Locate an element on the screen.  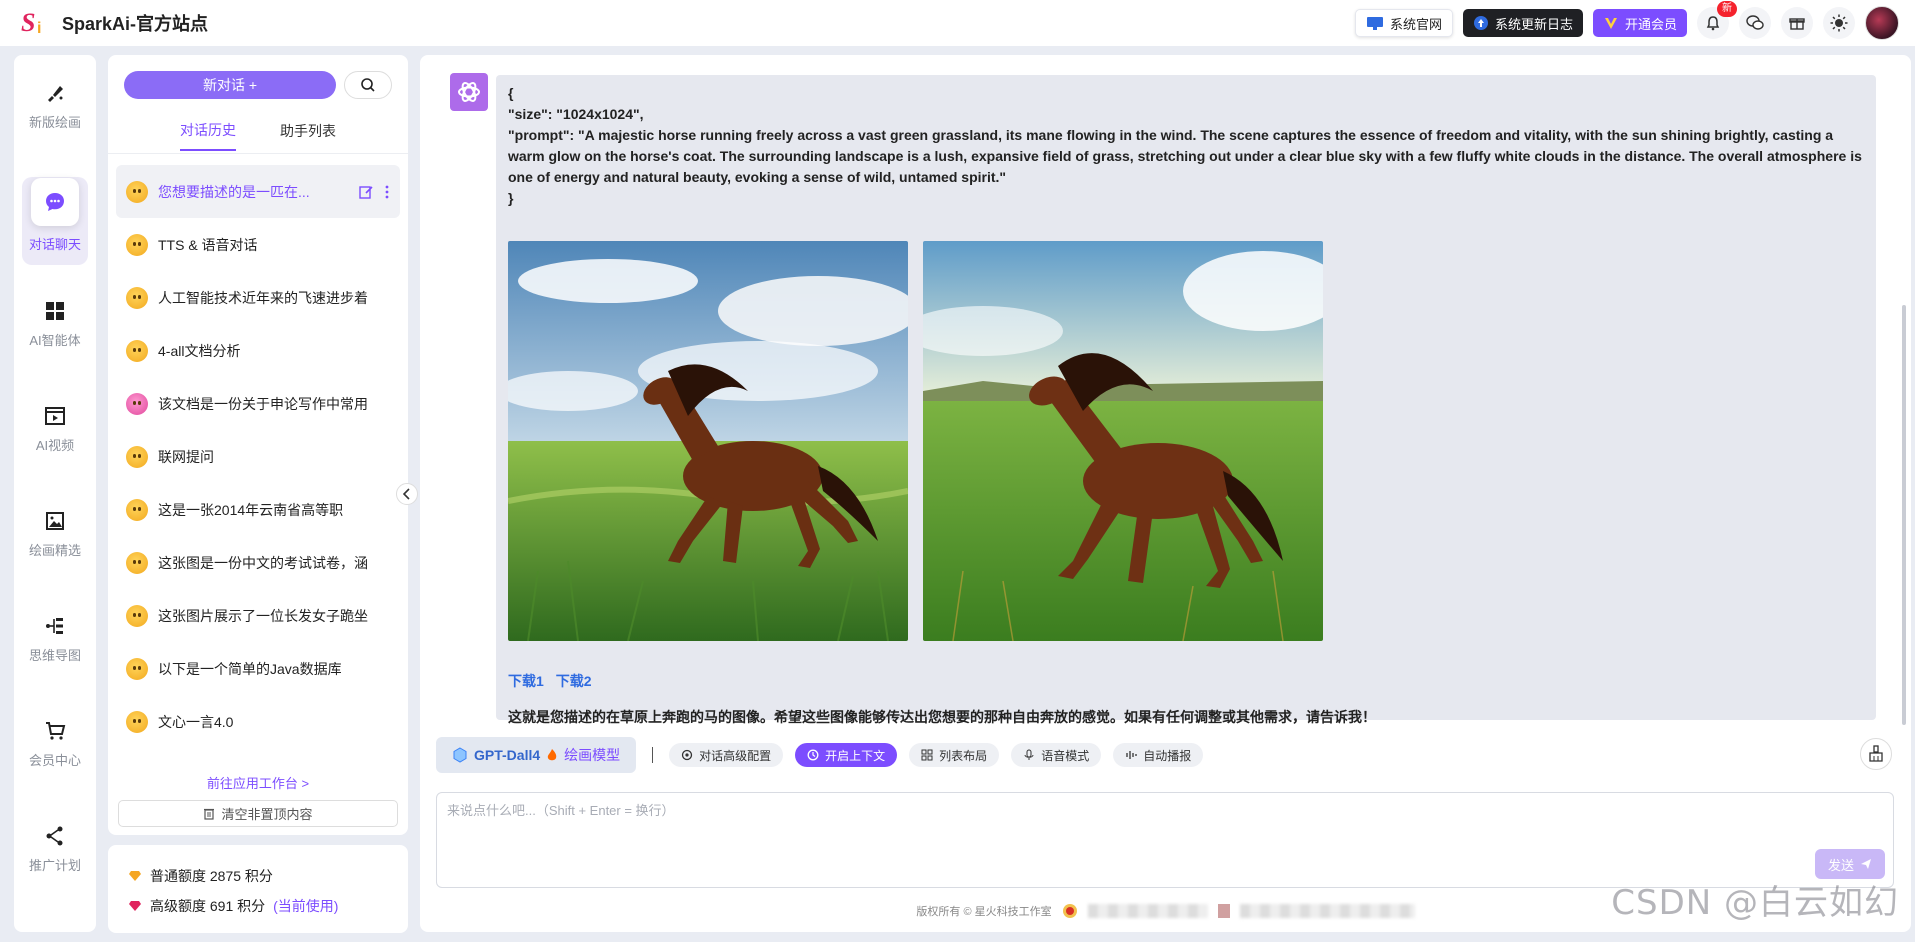
notification-button: 新 is located at coordinates (1717, 20).